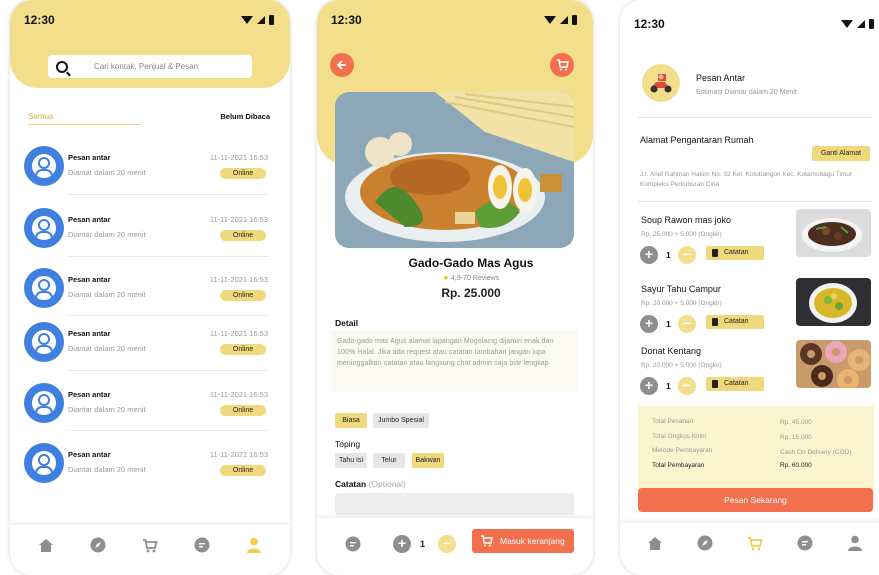  What do you see at coordinates (796, 422) in the screenshot?
I see `total-value: Rp. 45.000` at bounding box center [796, 422].